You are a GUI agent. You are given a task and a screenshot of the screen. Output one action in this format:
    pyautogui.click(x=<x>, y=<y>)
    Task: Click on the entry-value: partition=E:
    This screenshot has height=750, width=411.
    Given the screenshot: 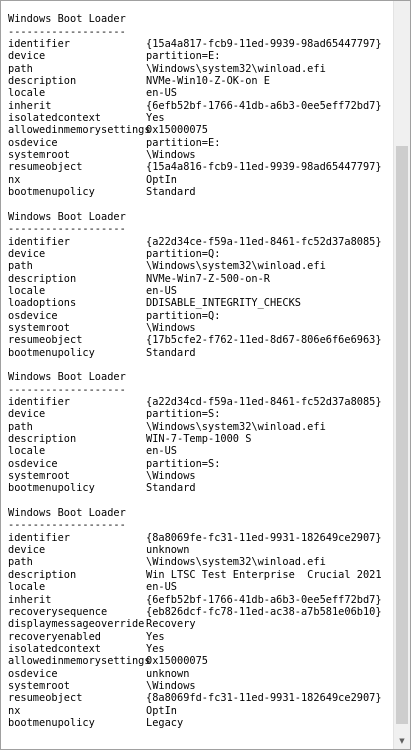 What is the action you would take?
    pyautogui.click(x=183, y=142)
    